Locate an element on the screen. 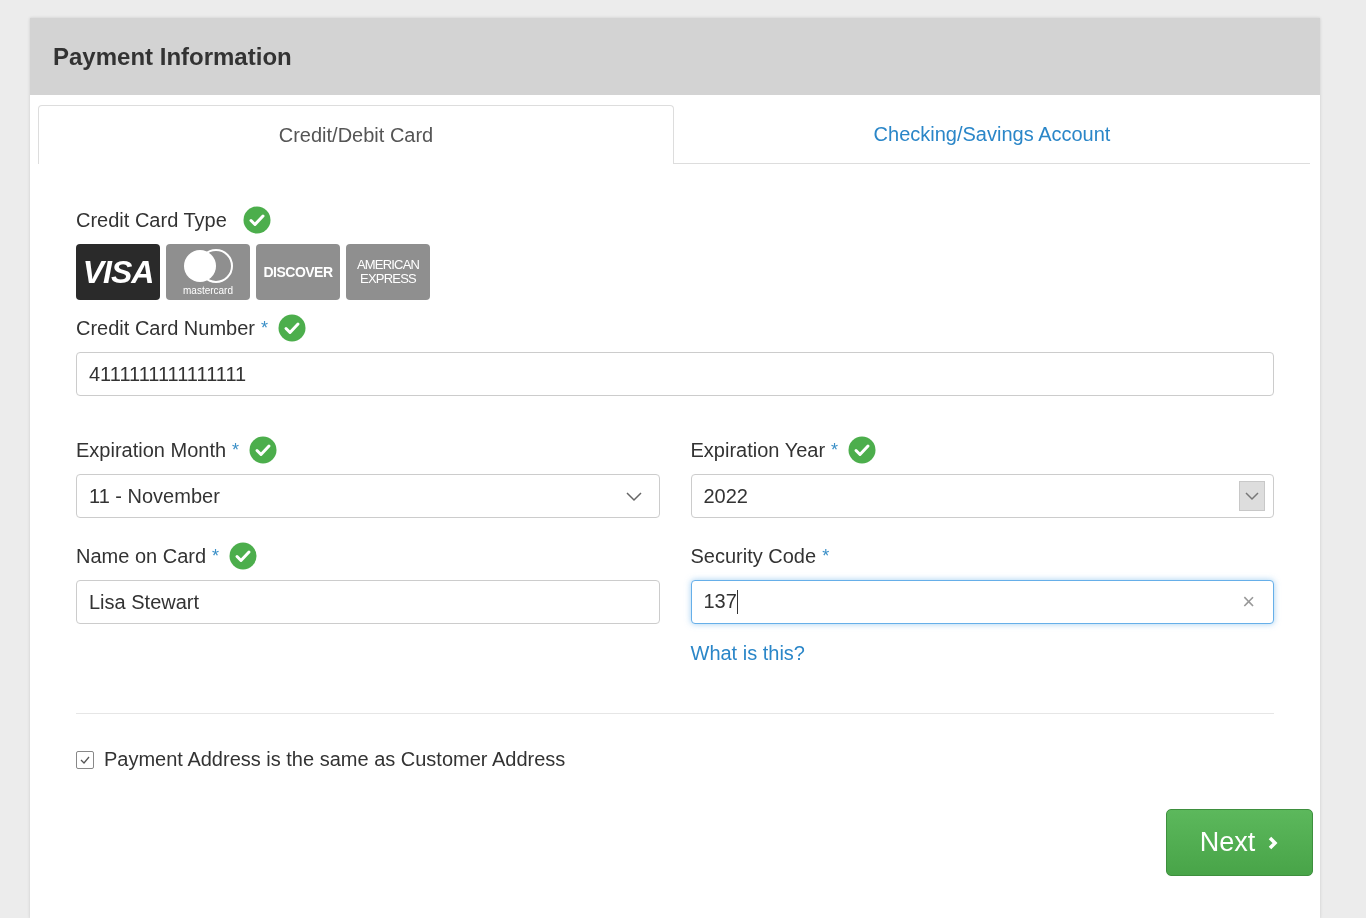 The height and width of the screenshot is (918, 1366). checkbox-label: Payment Address is the same as Customer Address is located at coordinates (335, 759).